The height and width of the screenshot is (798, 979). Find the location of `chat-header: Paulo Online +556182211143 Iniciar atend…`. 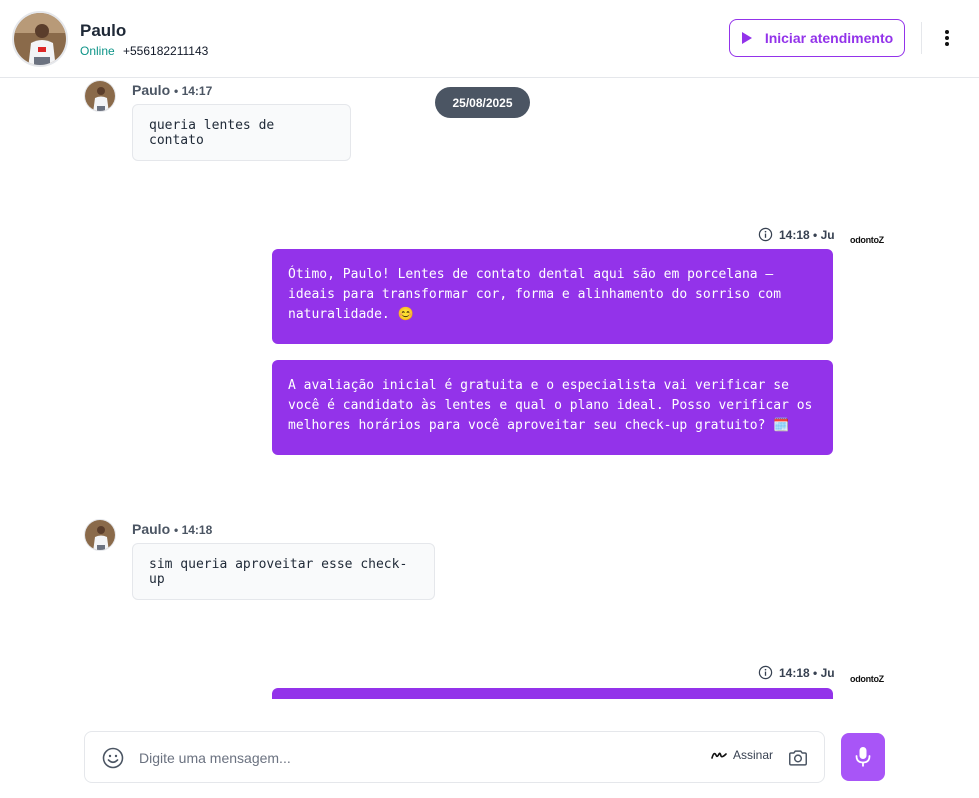

chat-header: Paulo Online +556182211143 Iniciar atend… is located at coordinates (489, 39).